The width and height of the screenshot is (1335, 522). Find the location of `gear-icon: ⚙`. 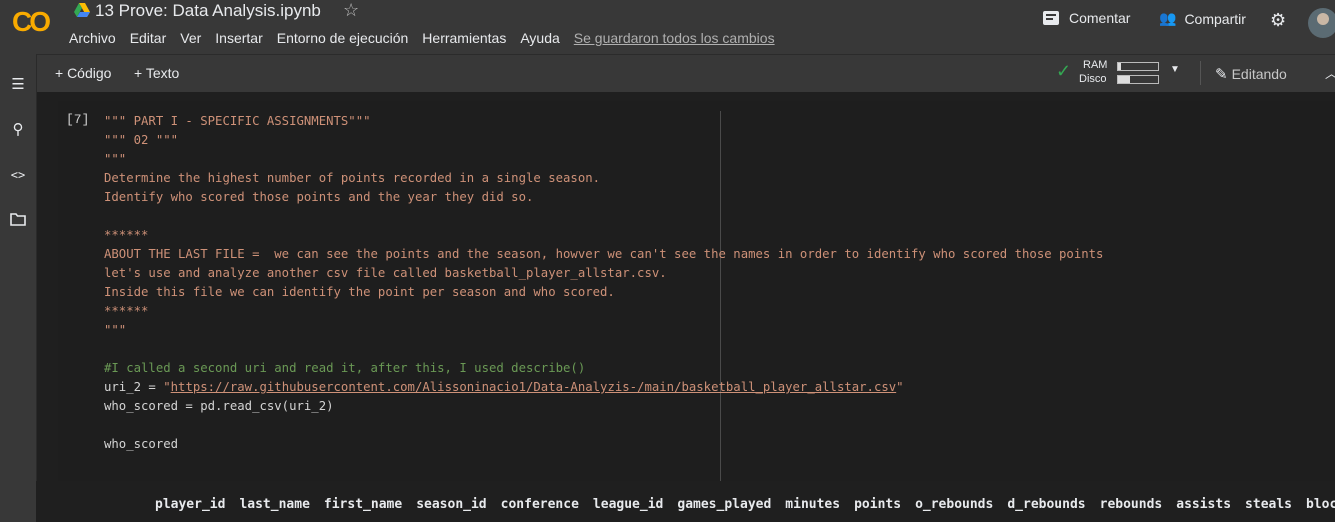

gear-icon: ⚙ is located at coordinates (1278, 20).